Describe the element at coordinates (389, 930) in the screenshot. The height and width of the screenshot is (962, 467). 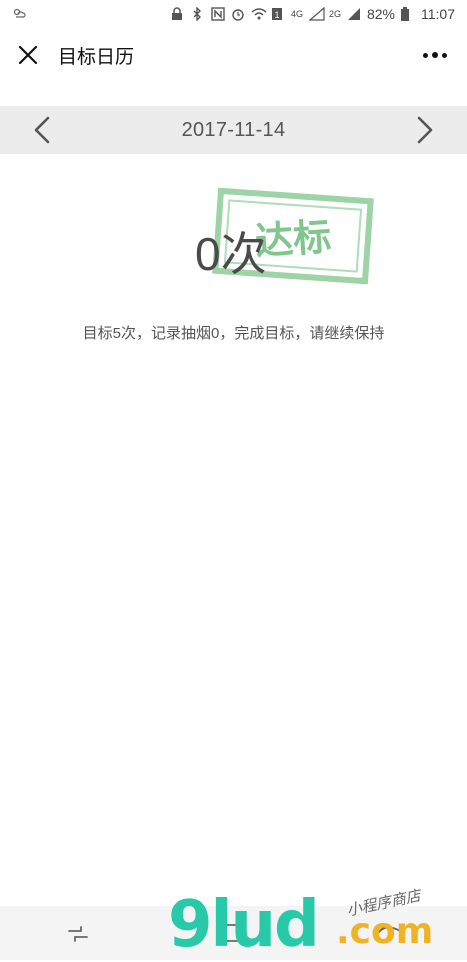
I see `back-icon` at that location.